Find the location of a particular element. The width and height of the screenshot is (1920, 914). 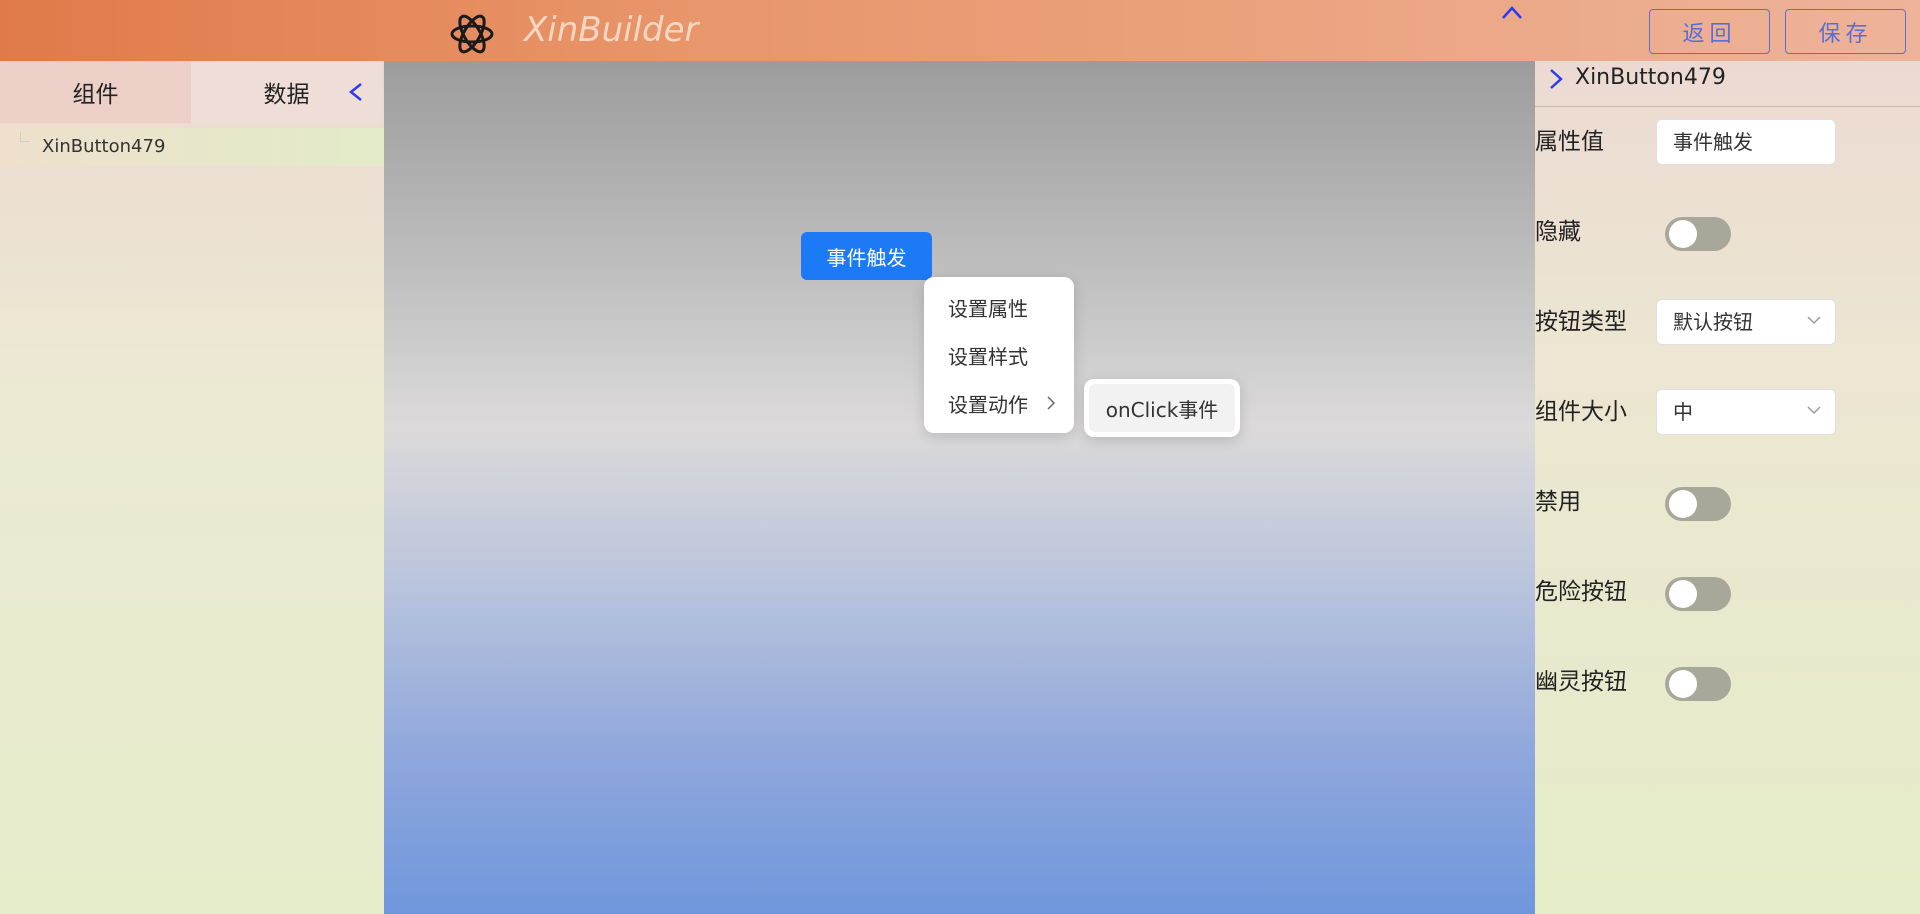

prop-label: 禁用 is located at coordinates (1558, 502).